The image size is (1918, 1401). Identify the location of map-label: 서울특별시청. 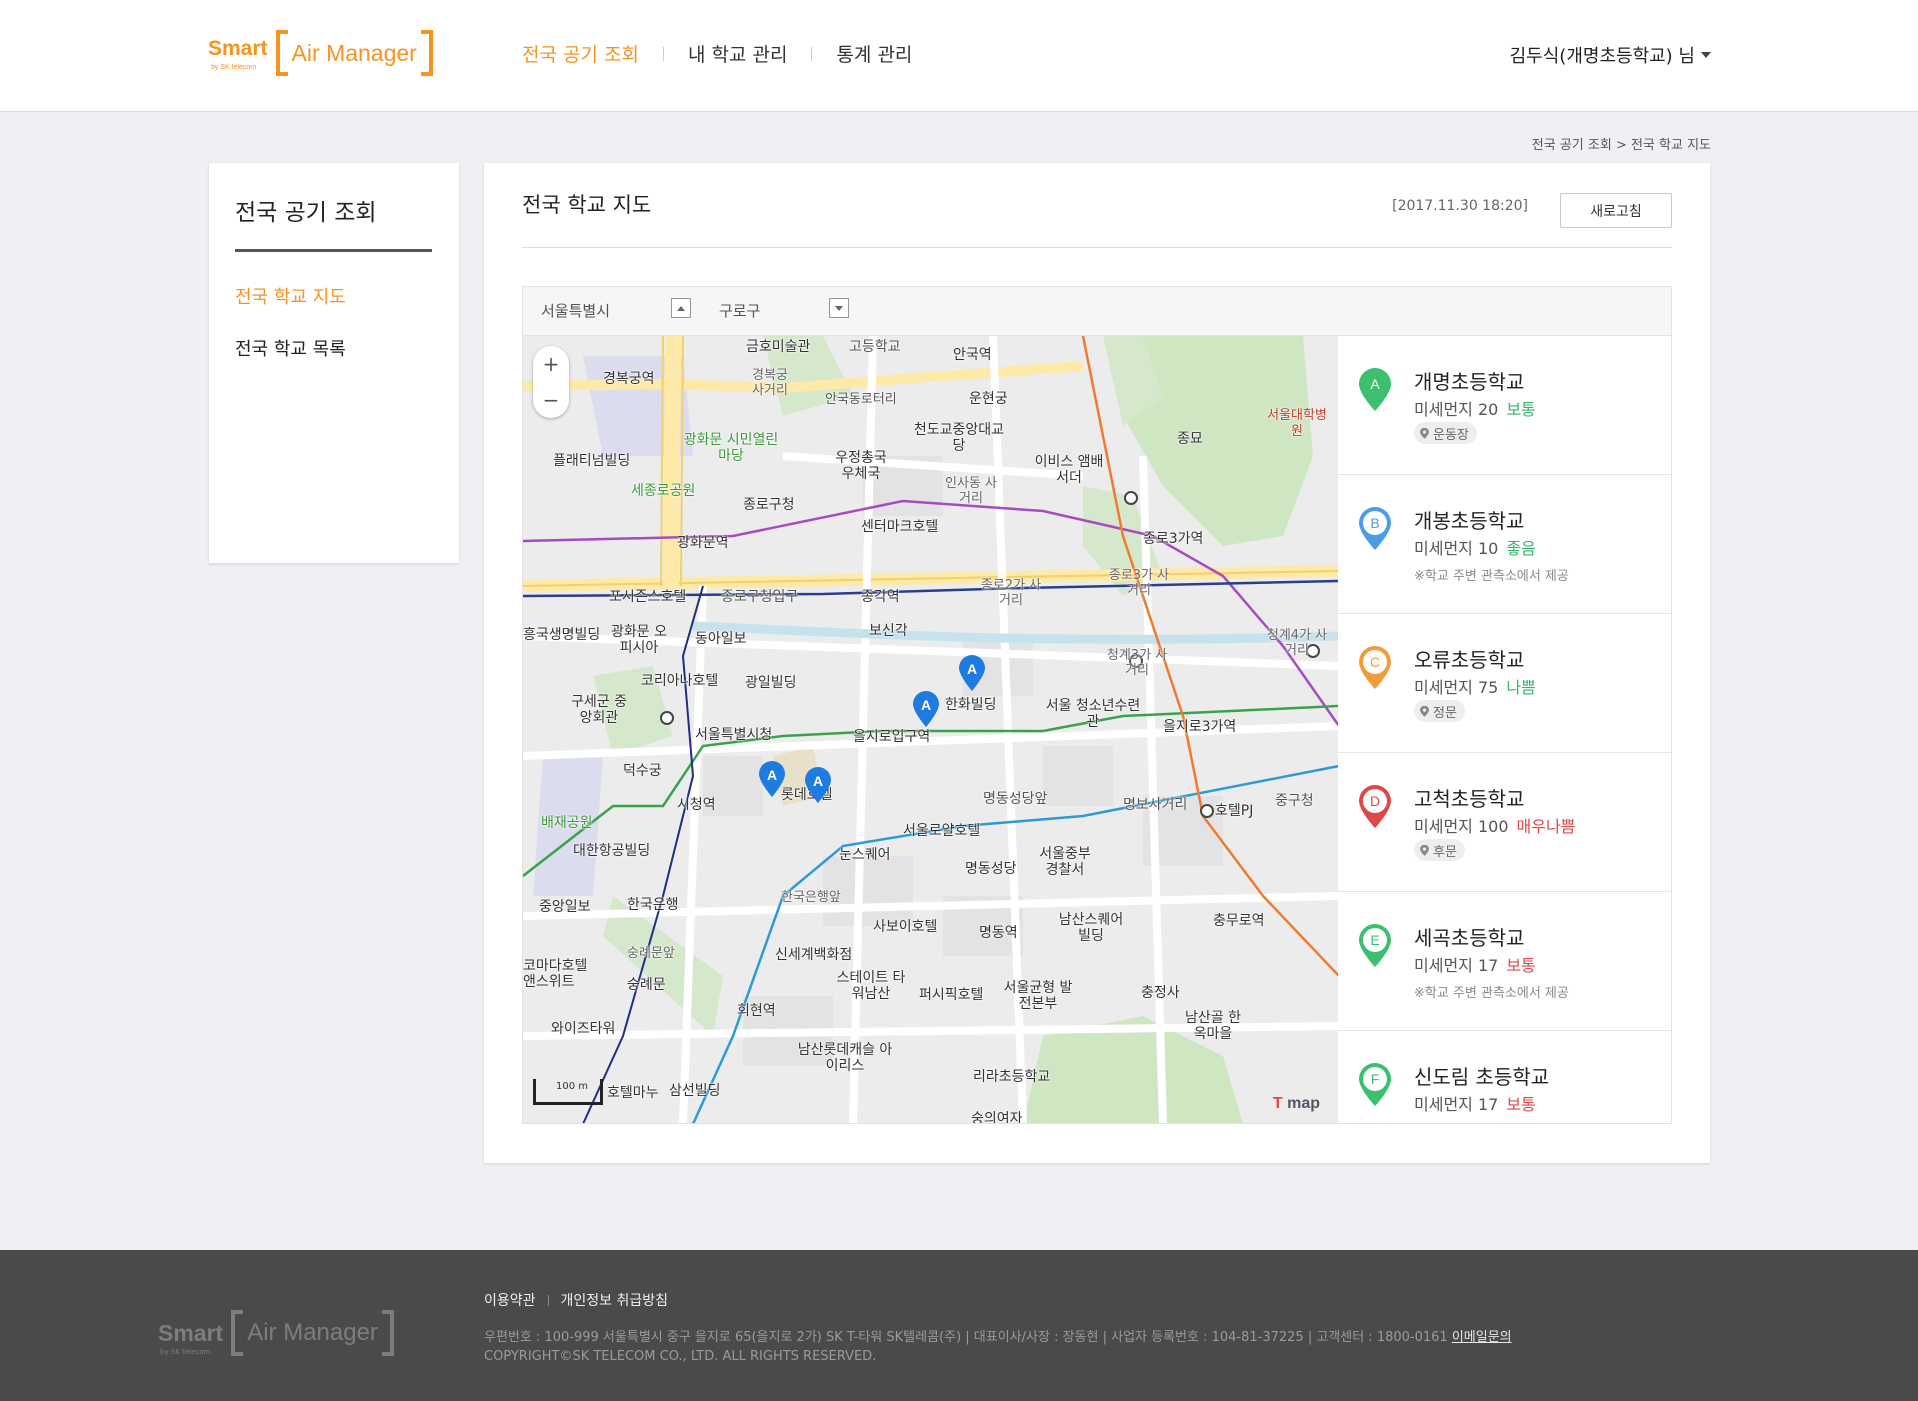
(734, 735).